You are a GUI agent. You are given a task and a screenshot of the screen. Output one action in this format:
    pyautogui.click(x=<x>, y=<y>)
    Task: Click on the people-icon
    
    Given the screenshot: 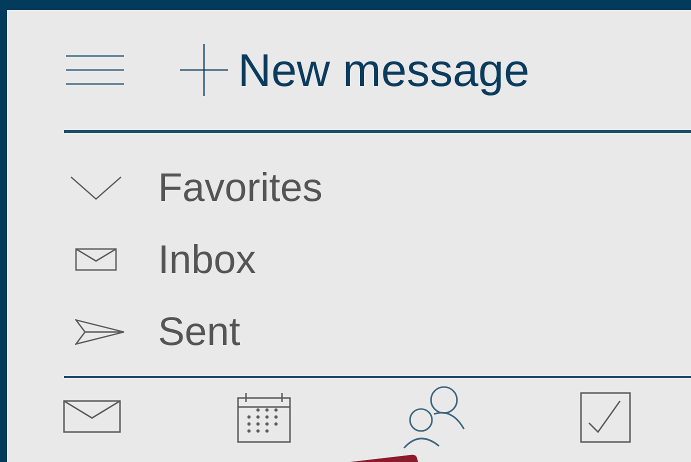 What is the action you would take?
    pyautogui.click(x=435, y=418)
    